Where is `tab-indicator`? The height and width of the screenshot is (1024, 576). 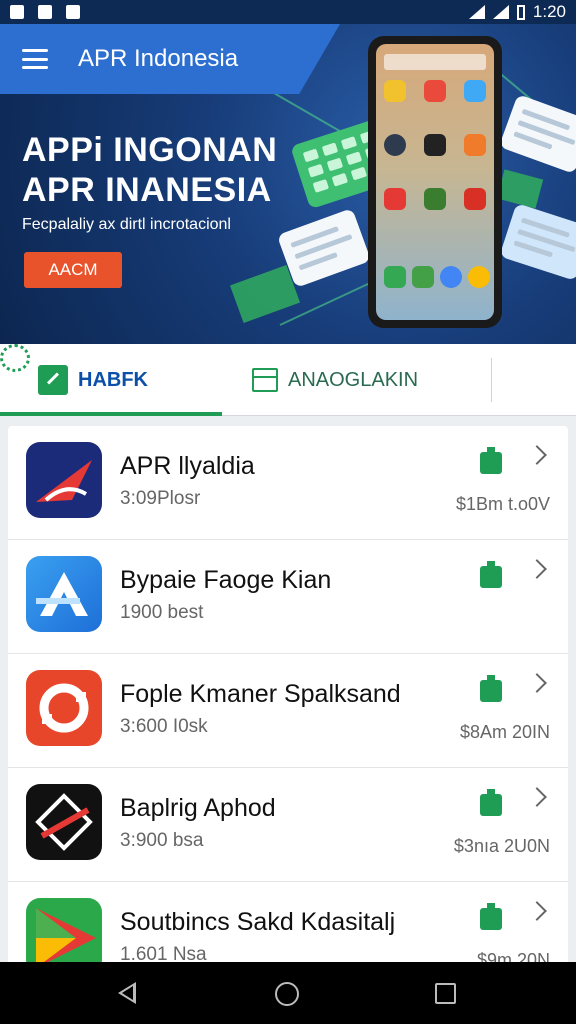 tab-indicator is located at coordinates (111, 414).